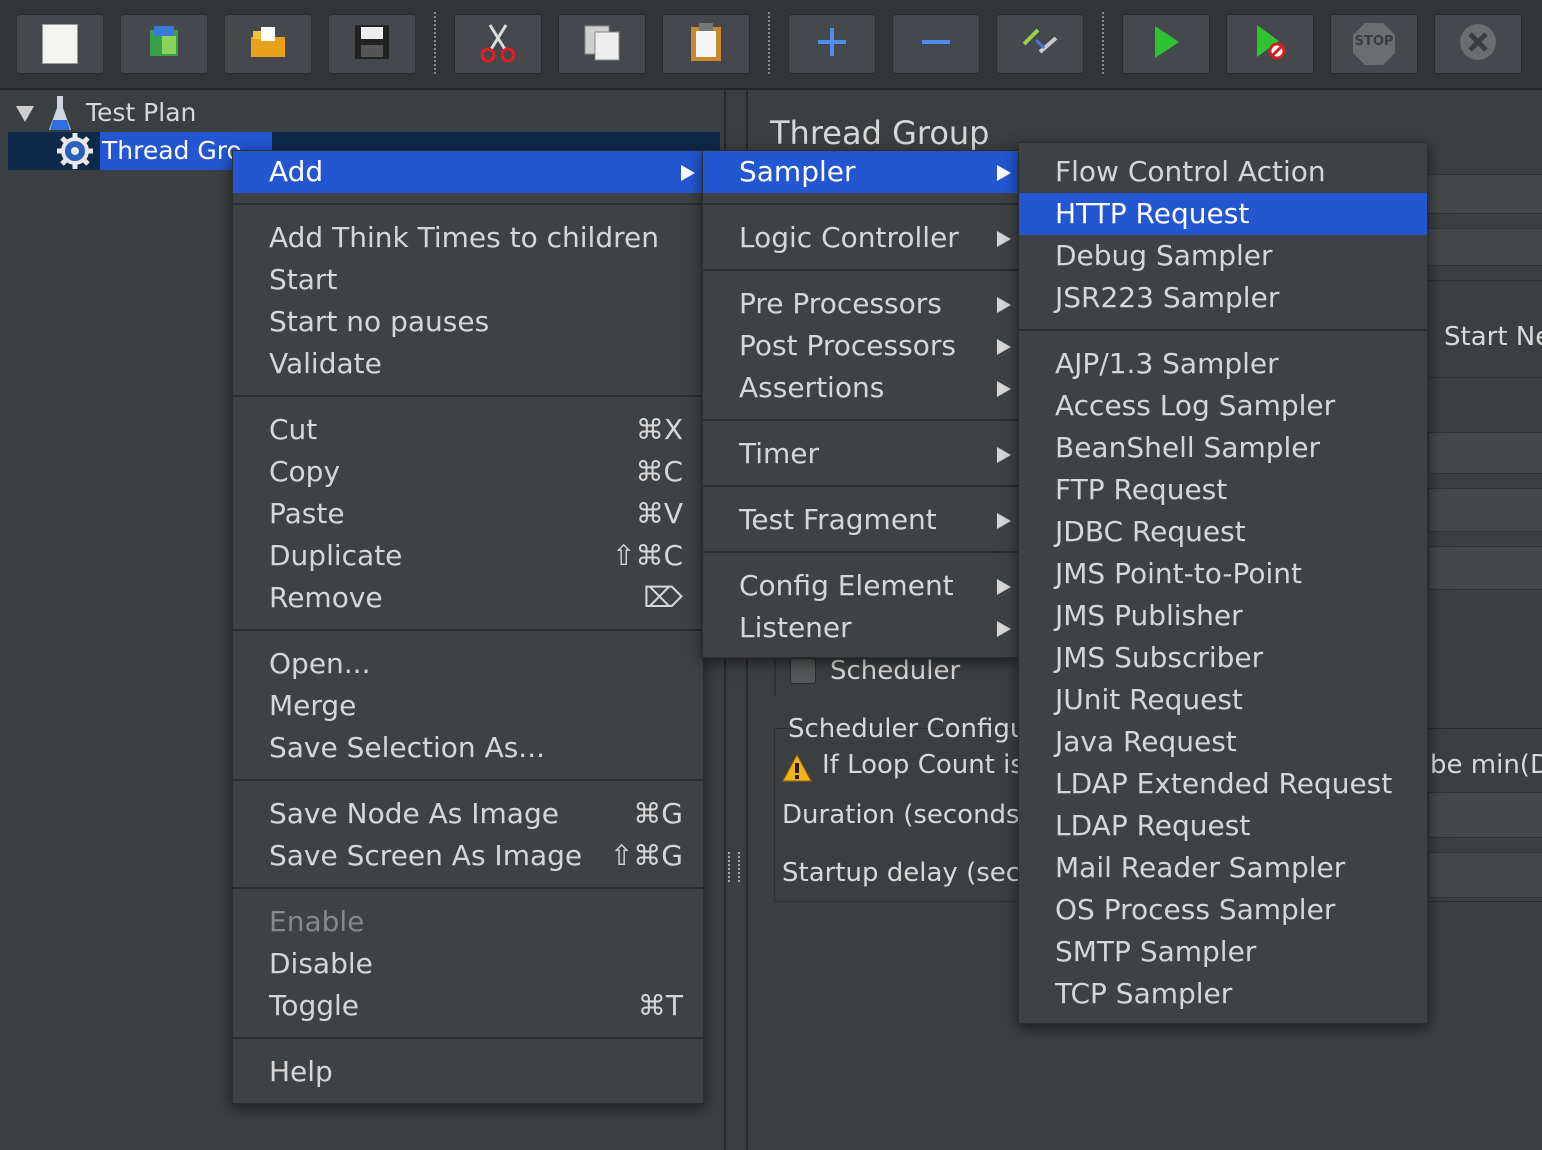 This screenshot has width=1542, height=1150. I want to click on startup-delay-field, so click(1485, 875).